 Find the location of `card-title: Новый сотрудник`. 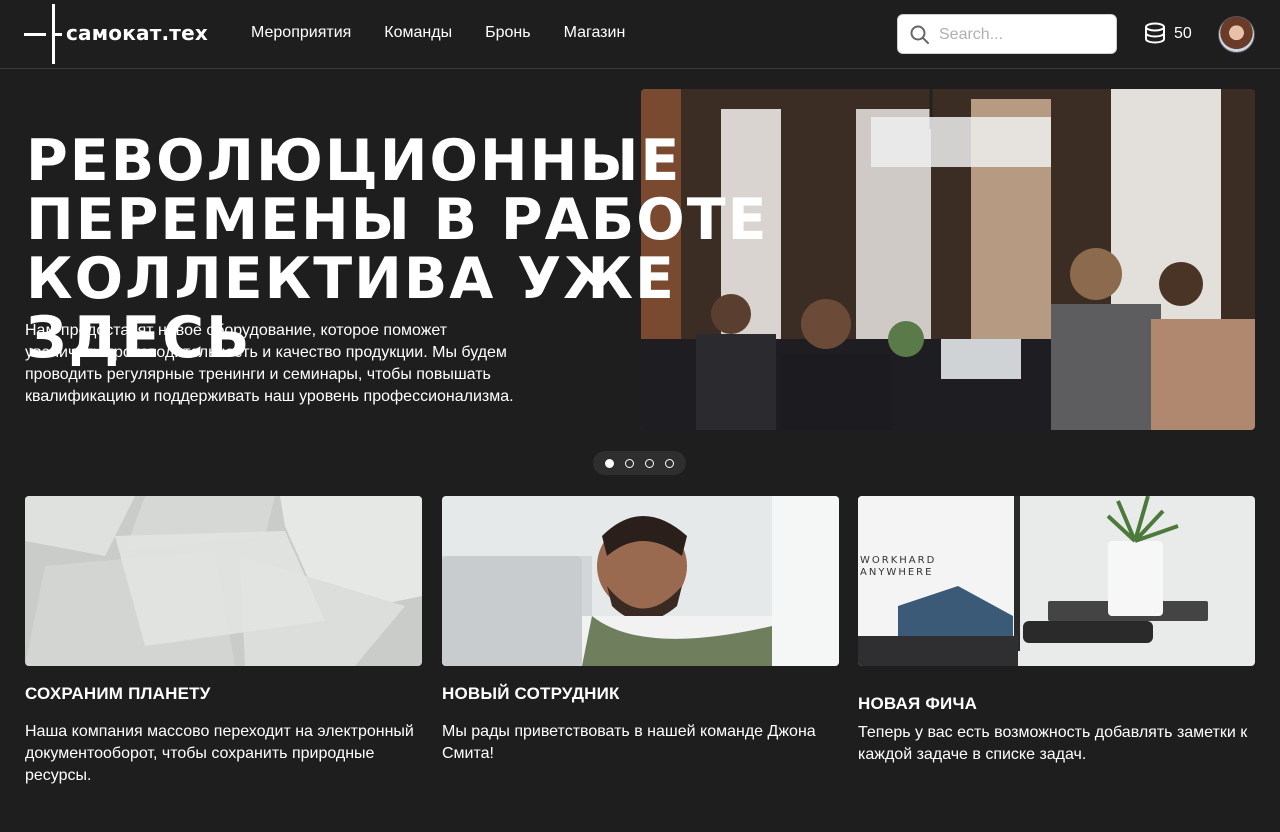

card-title: Новый сотрудник is located at coordinates (531, 693).